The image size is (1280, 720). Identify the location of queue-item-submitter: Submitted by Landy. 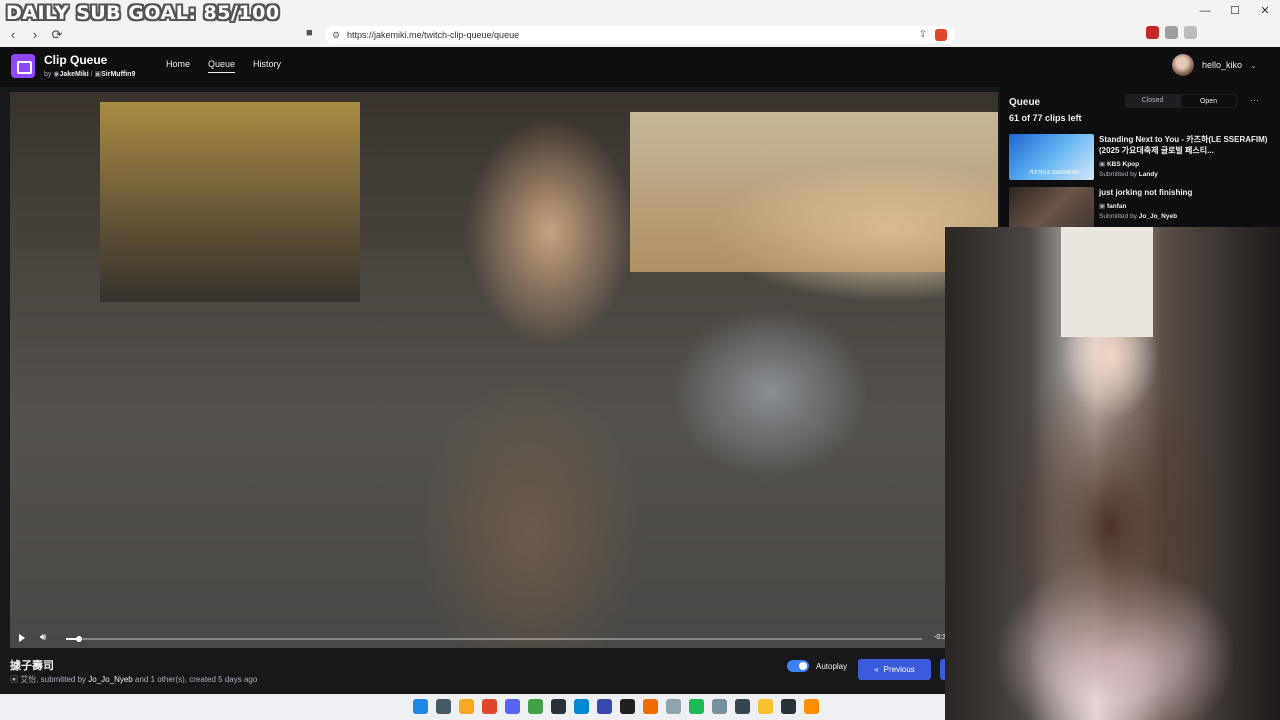
(1128, 174).